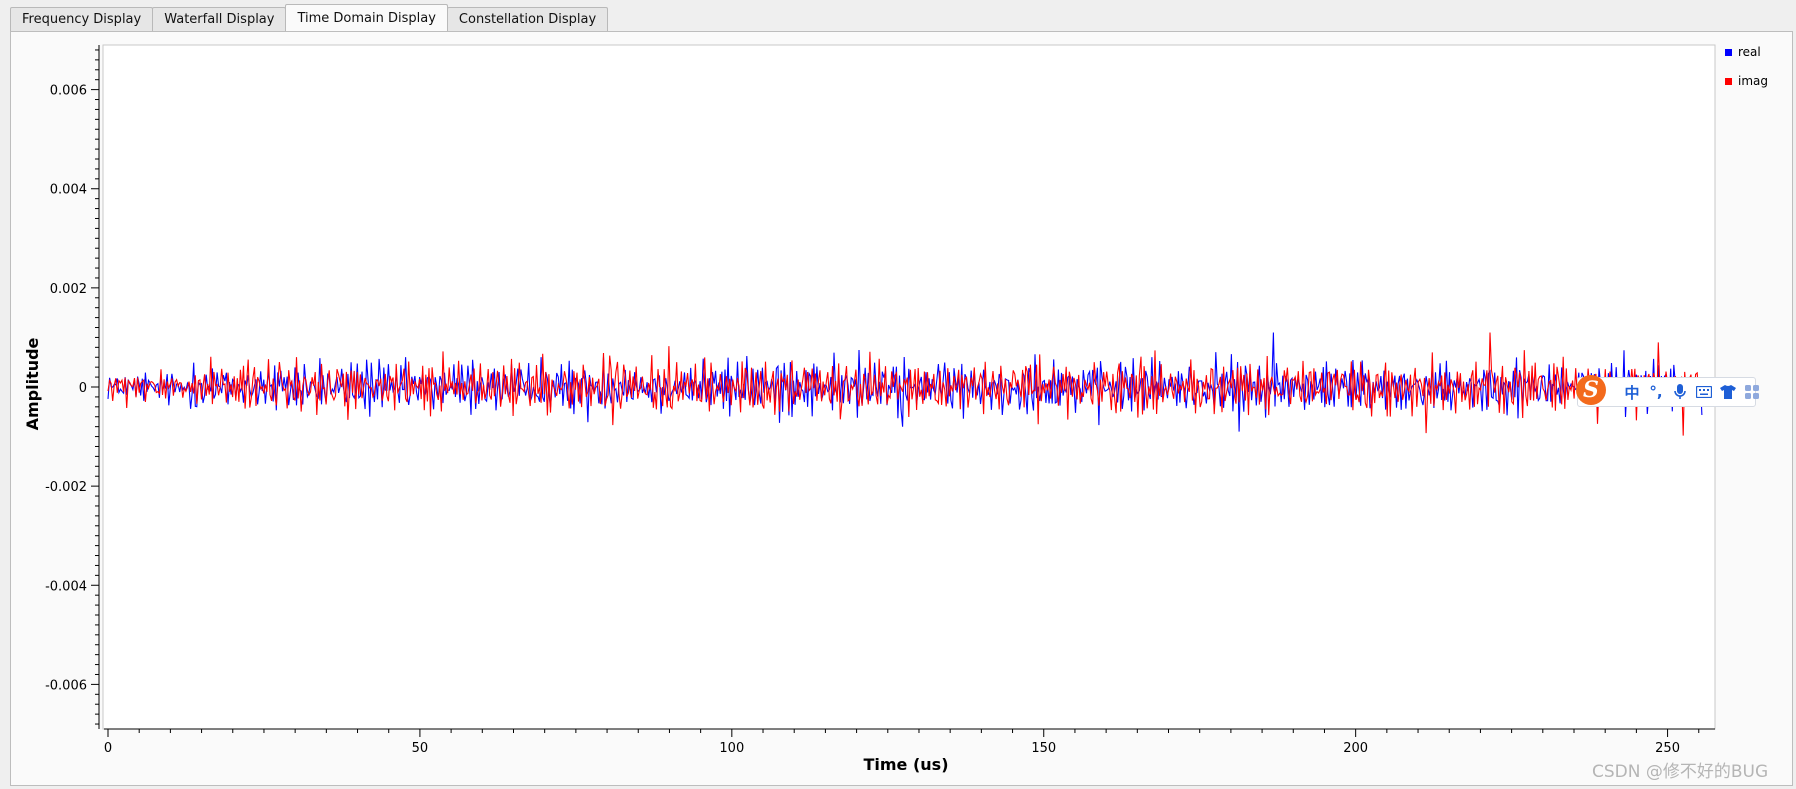 Image resolution: width=1796 pixels, height=789 pixels. I want to click on legend-real-swatch, so click(1728, 52).